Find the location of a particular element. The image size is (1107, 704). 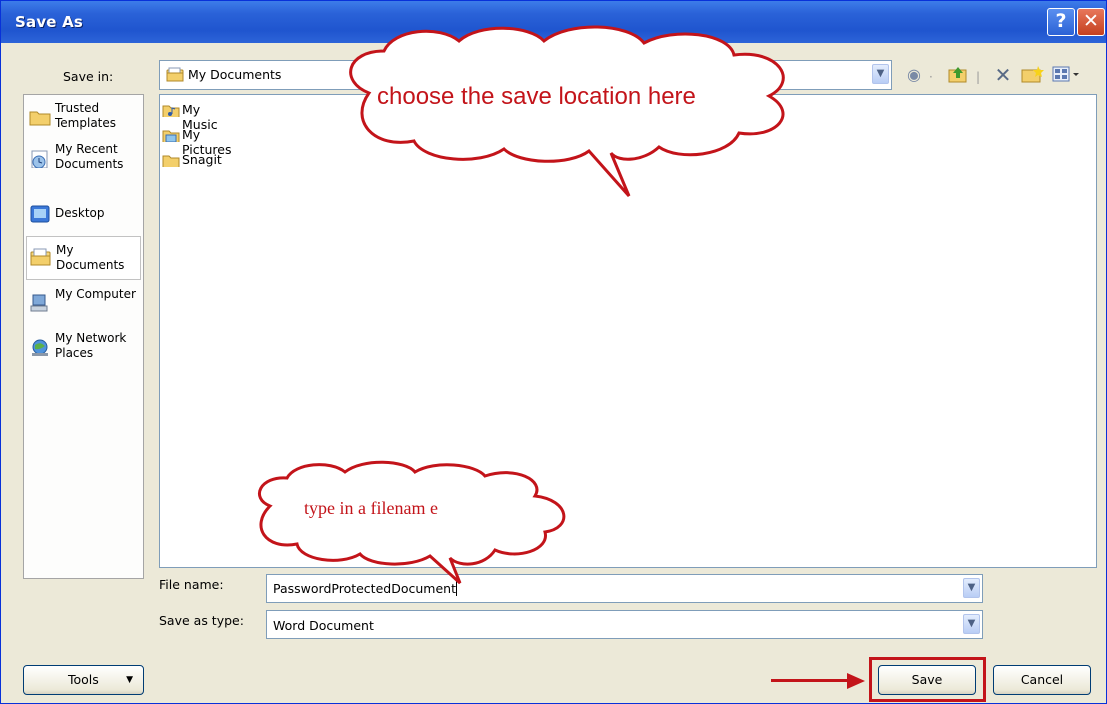

pointer-arrow-icon is located at coordinates (856, 681).